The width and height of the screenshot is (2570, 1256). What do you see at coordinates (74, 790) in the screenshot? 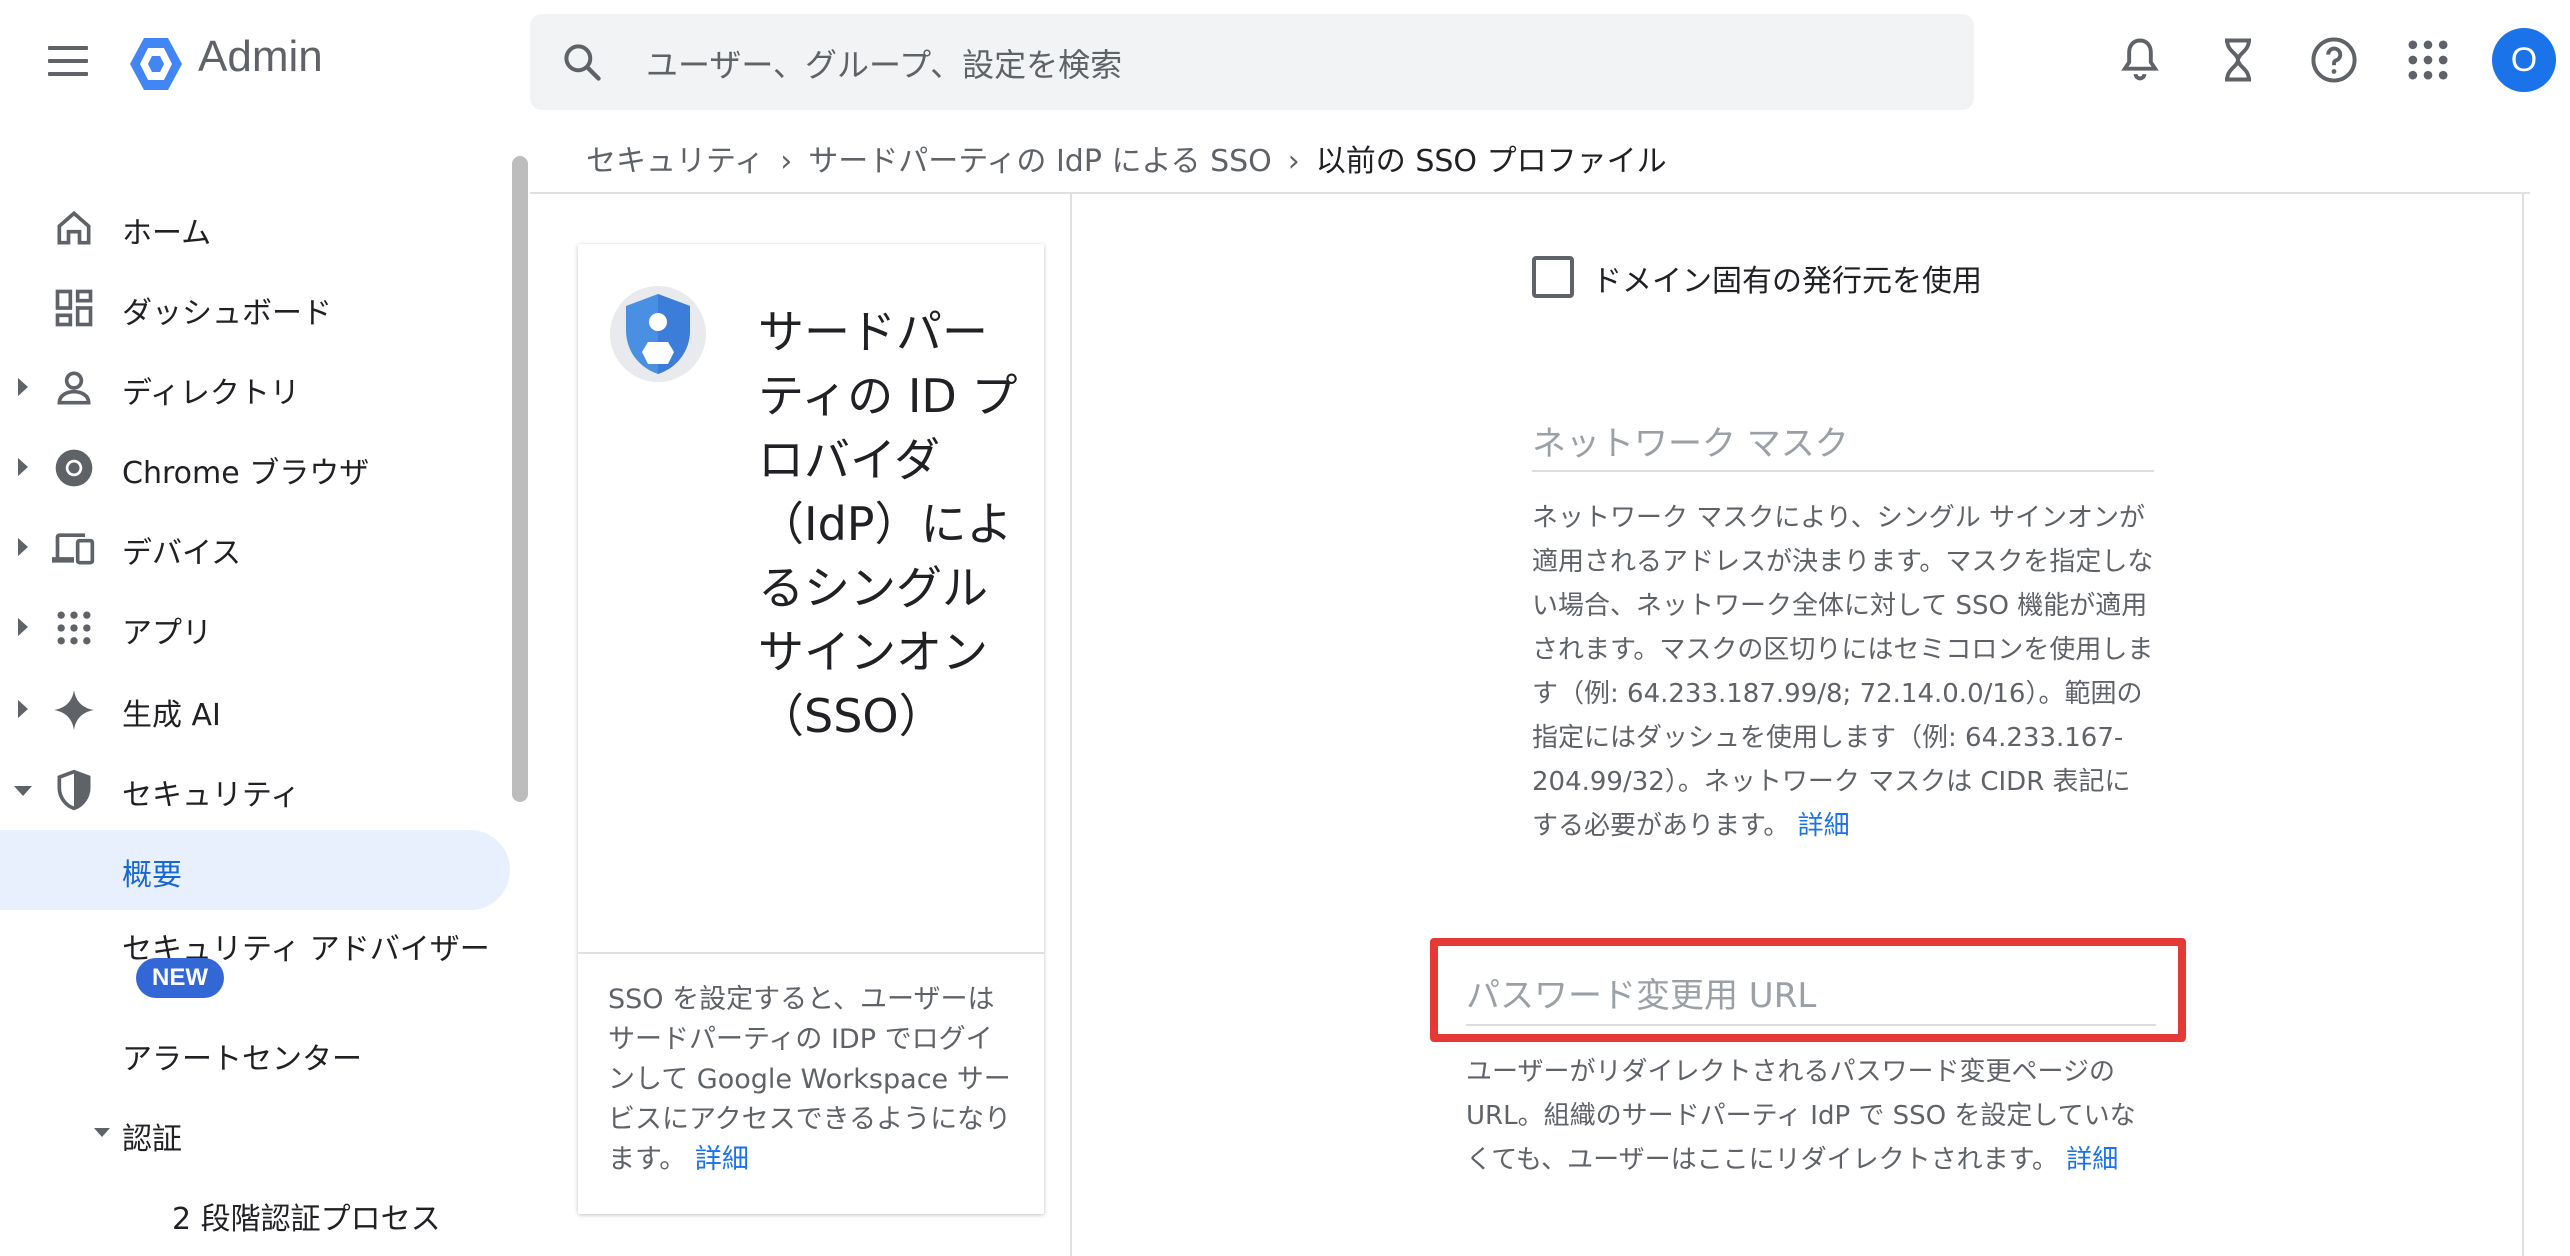
I see `shield-icon` at bounding box center [74, 790].